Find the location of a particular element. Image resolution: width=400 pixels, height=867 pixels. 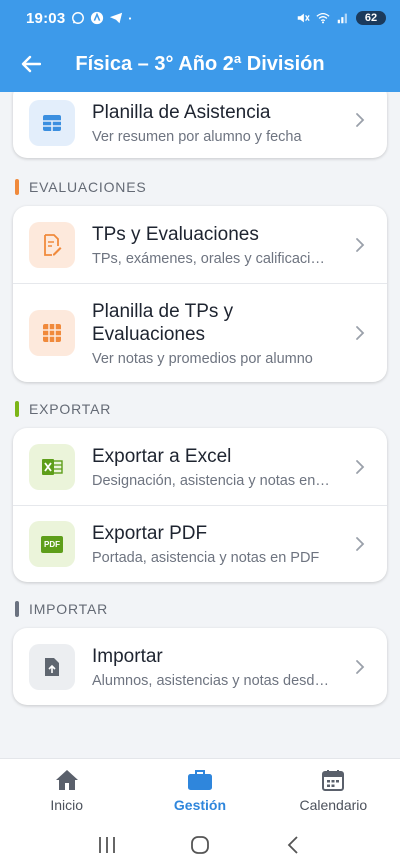

home-button is located at coordinates (200, 845).